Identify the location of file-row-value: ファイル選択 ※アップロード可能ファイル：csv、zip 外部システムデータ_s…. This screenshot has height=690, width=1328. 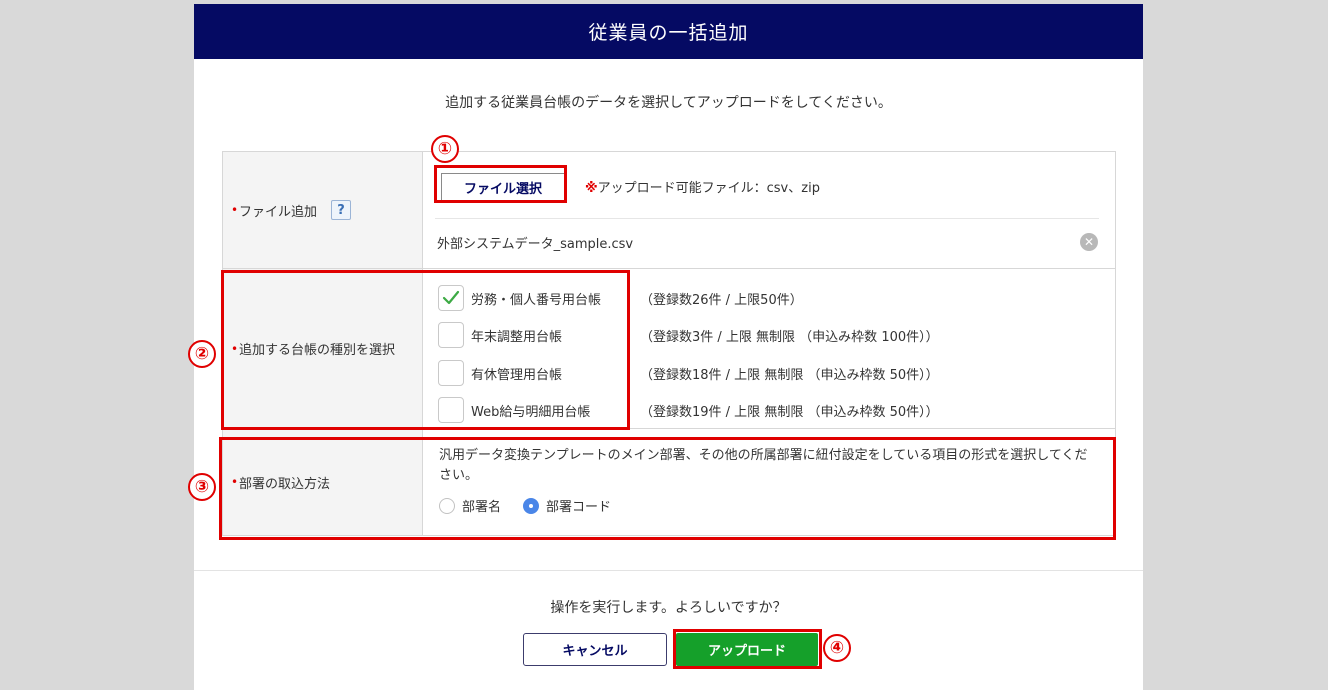
(769, 210).